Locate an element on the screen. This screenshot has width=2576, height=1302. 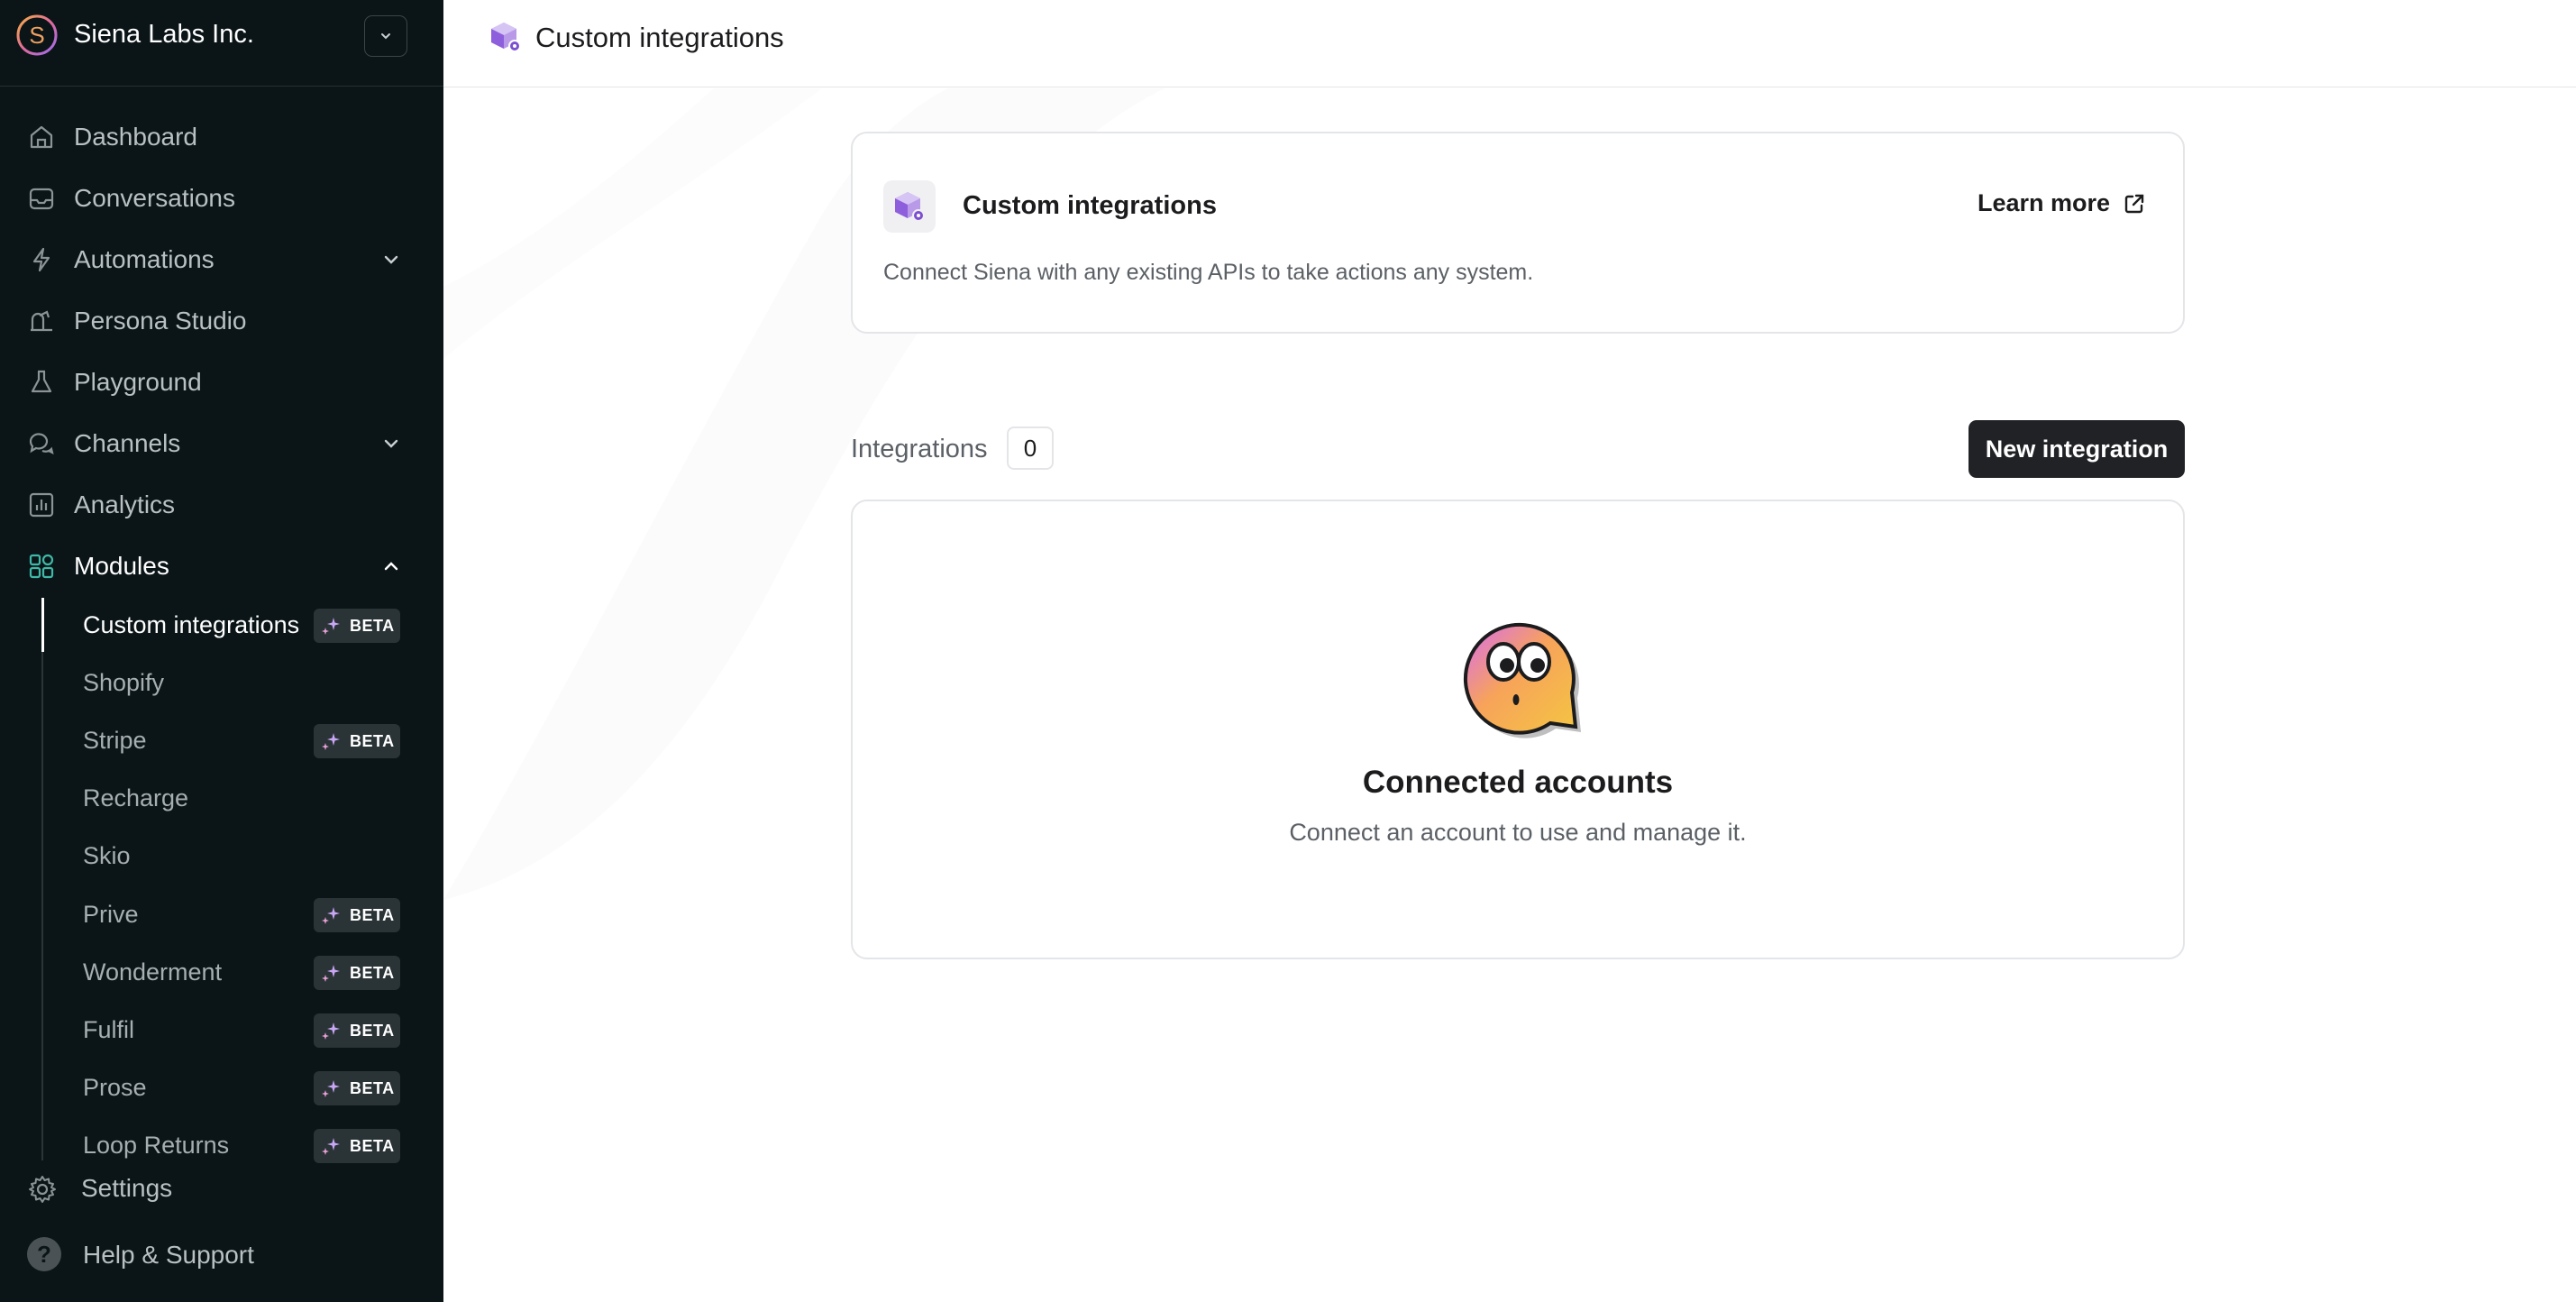
org-name: Siena Labs Inc. is located at coordinates (164, 34).